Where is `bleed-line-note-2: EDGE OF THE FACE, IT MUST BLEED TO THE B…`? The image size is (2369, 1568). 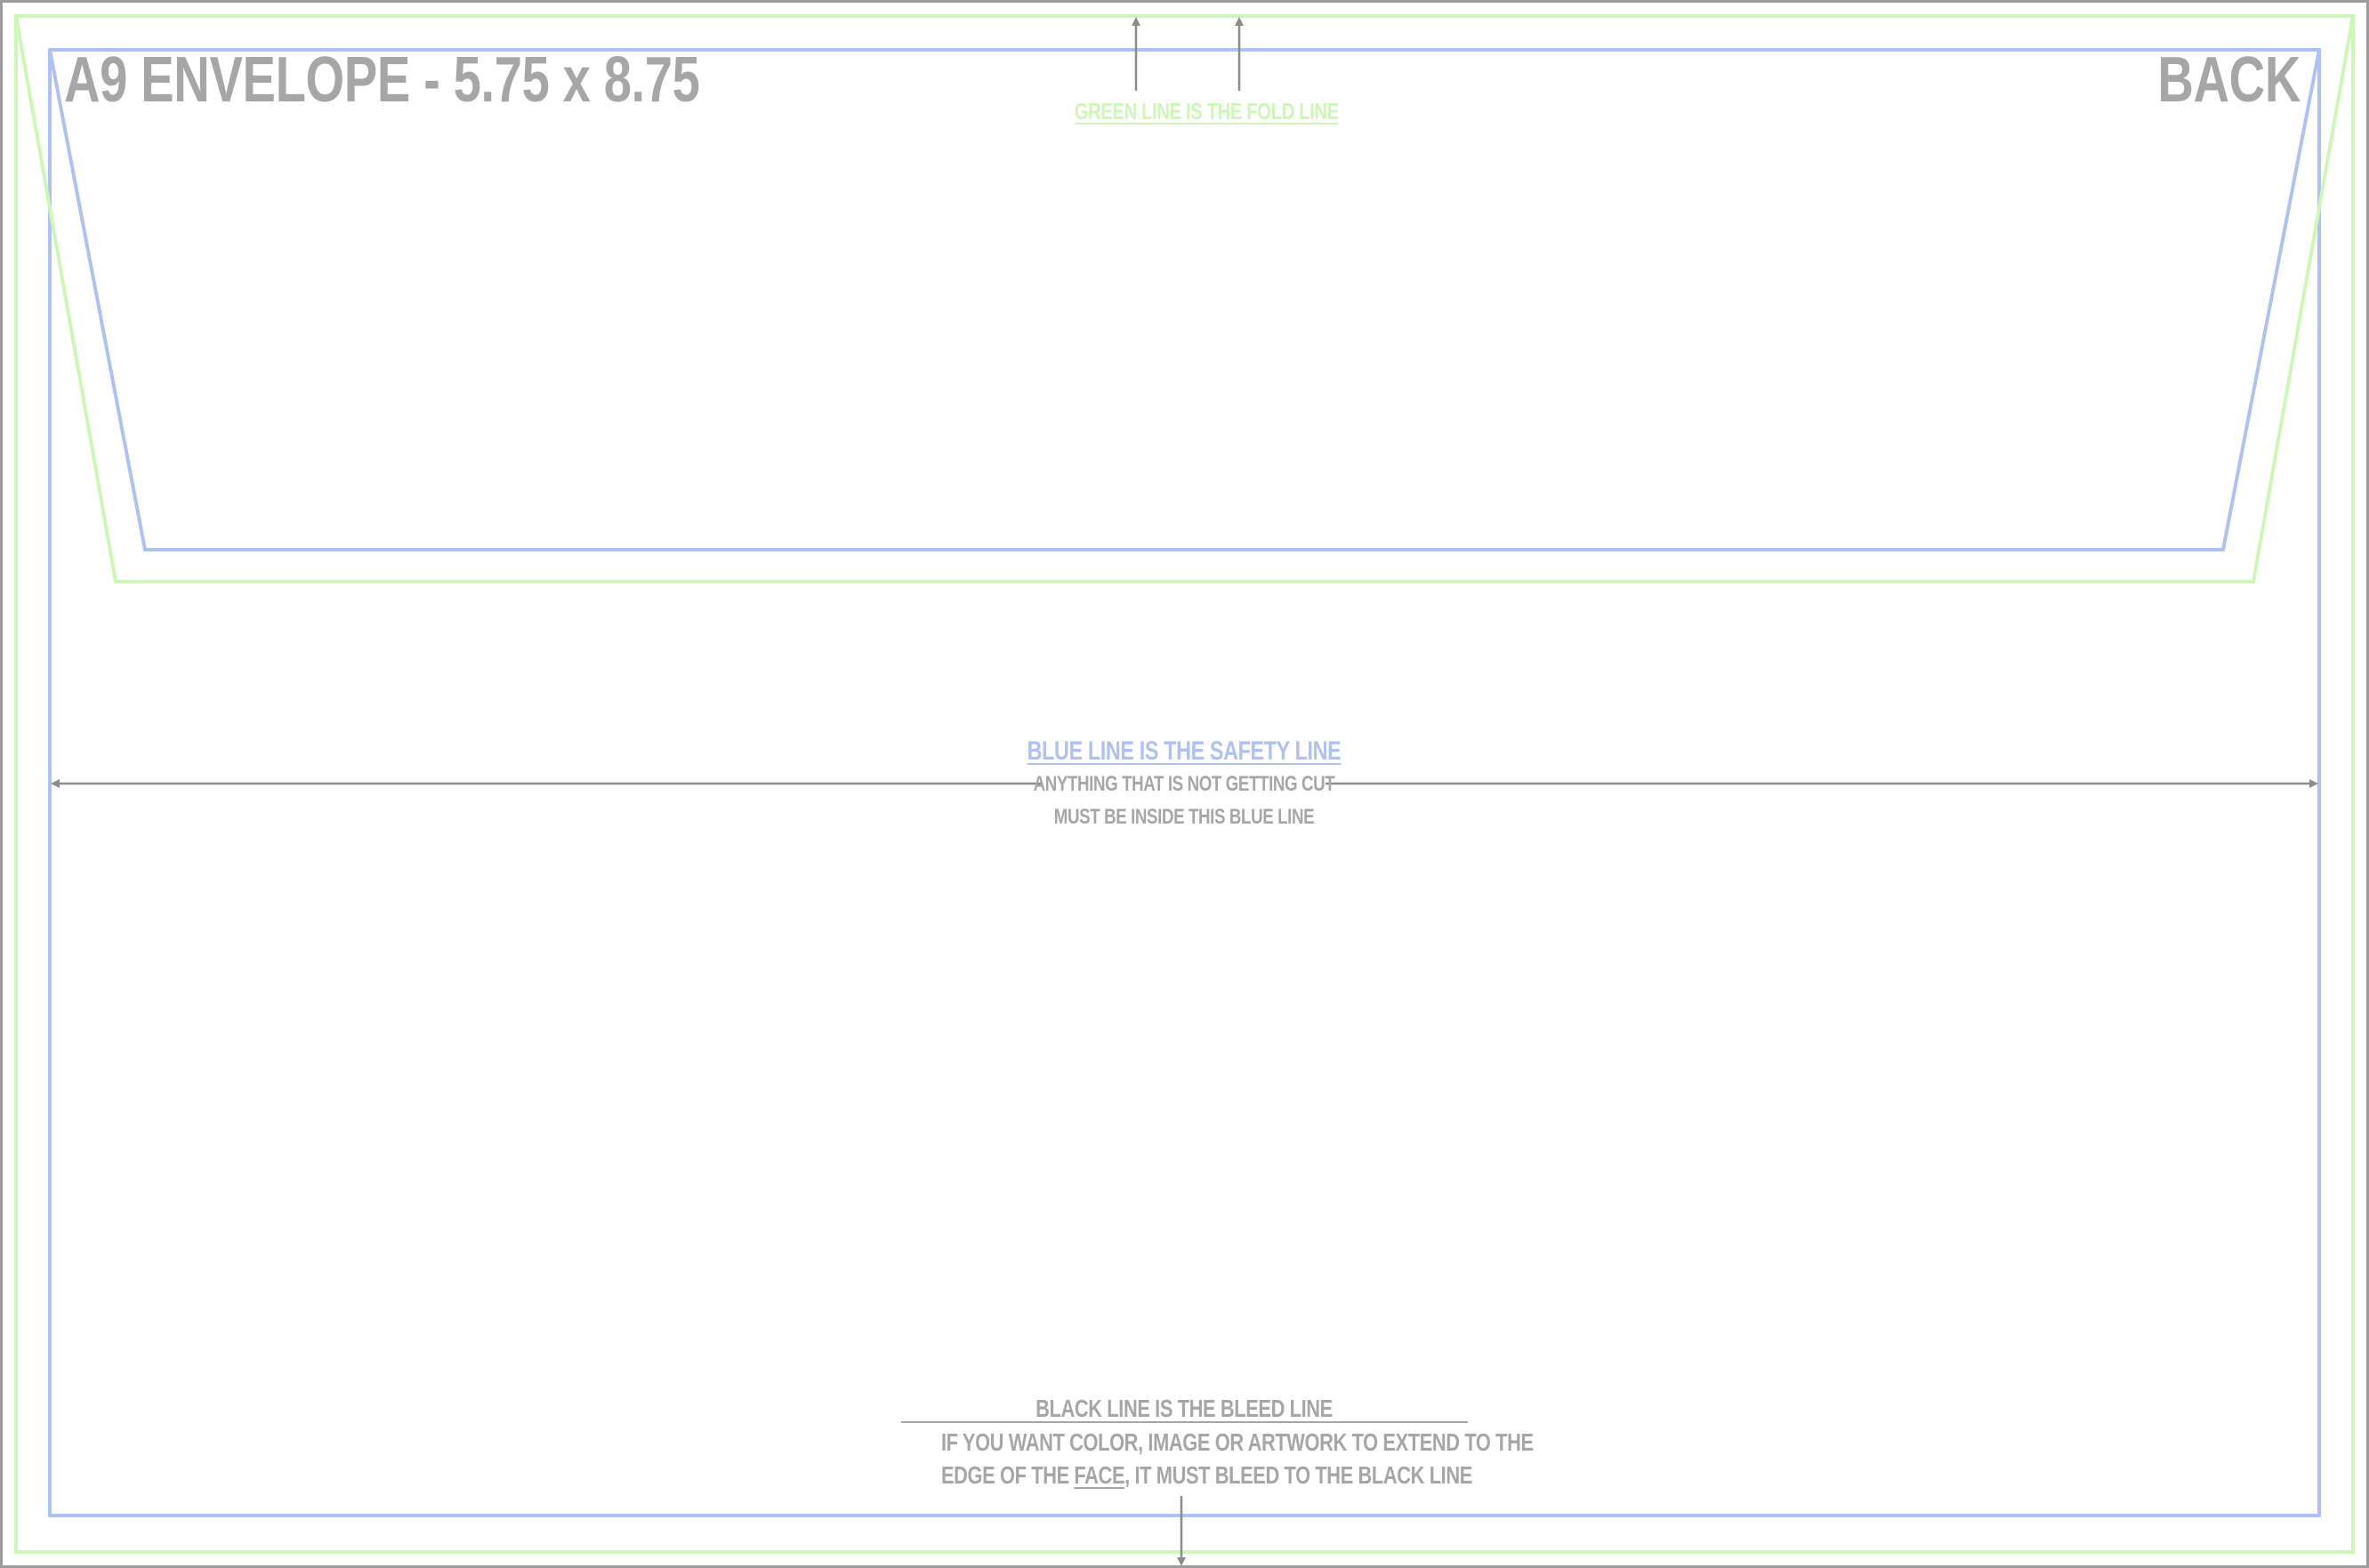
bleed-line-note-2: EDGE OF THE FACE, IT MUST BLEED TO THE B… is located at coordinates (1206, 1475).